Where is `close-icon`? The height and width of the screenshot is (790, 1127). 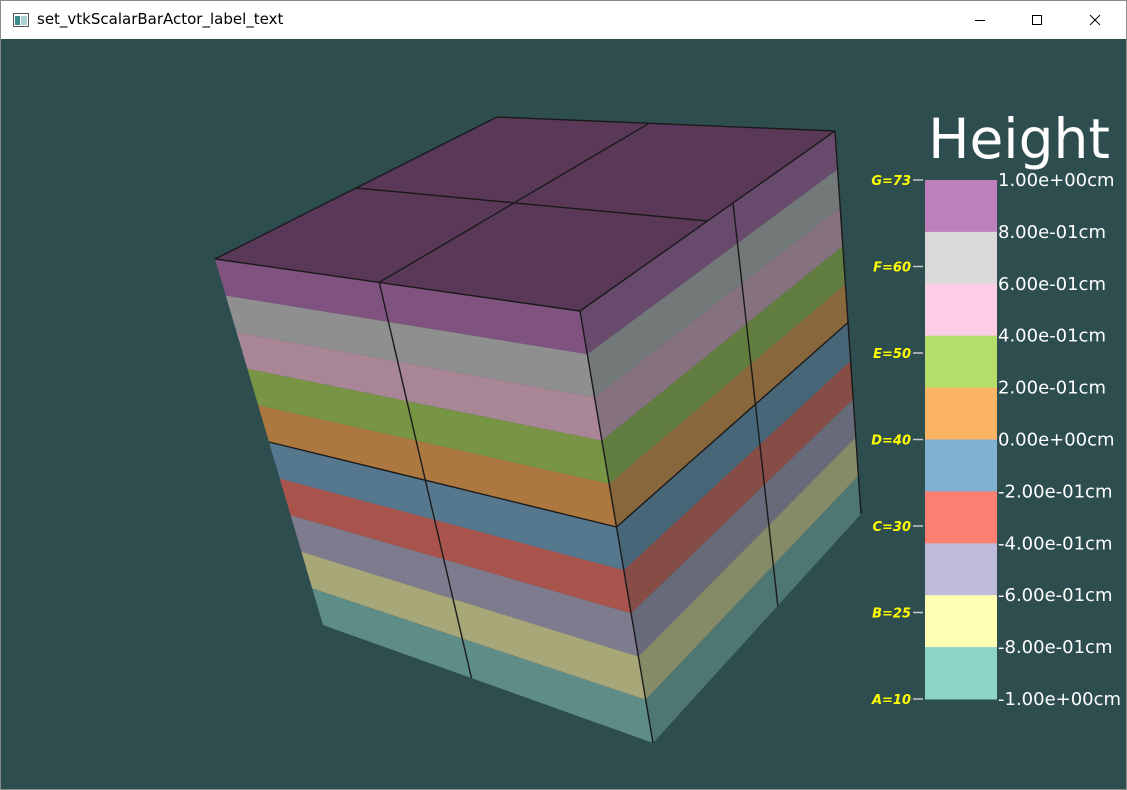
close-icon is located at coordinates (1095, 20).